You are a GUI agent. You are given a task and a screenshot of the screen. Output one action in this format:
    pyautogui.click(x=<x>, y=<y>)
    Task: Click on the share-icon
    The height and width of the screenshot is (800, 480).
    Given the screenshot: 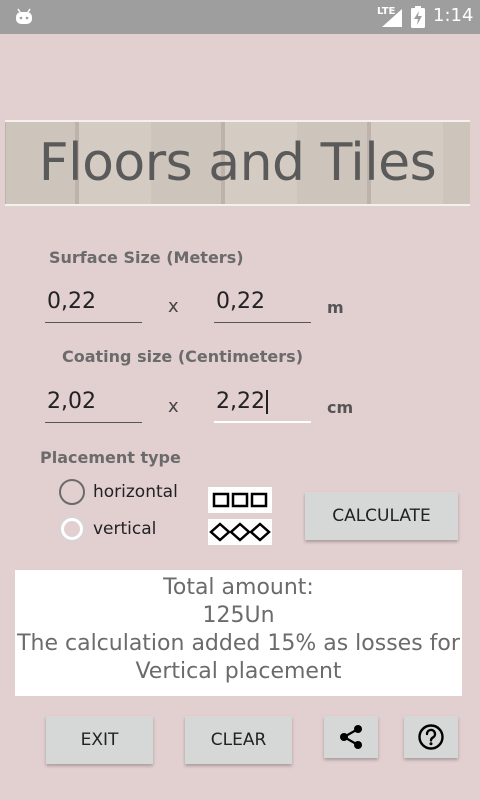 What is the action you would take?
    pyautogui.click(x=351, y=737)
    